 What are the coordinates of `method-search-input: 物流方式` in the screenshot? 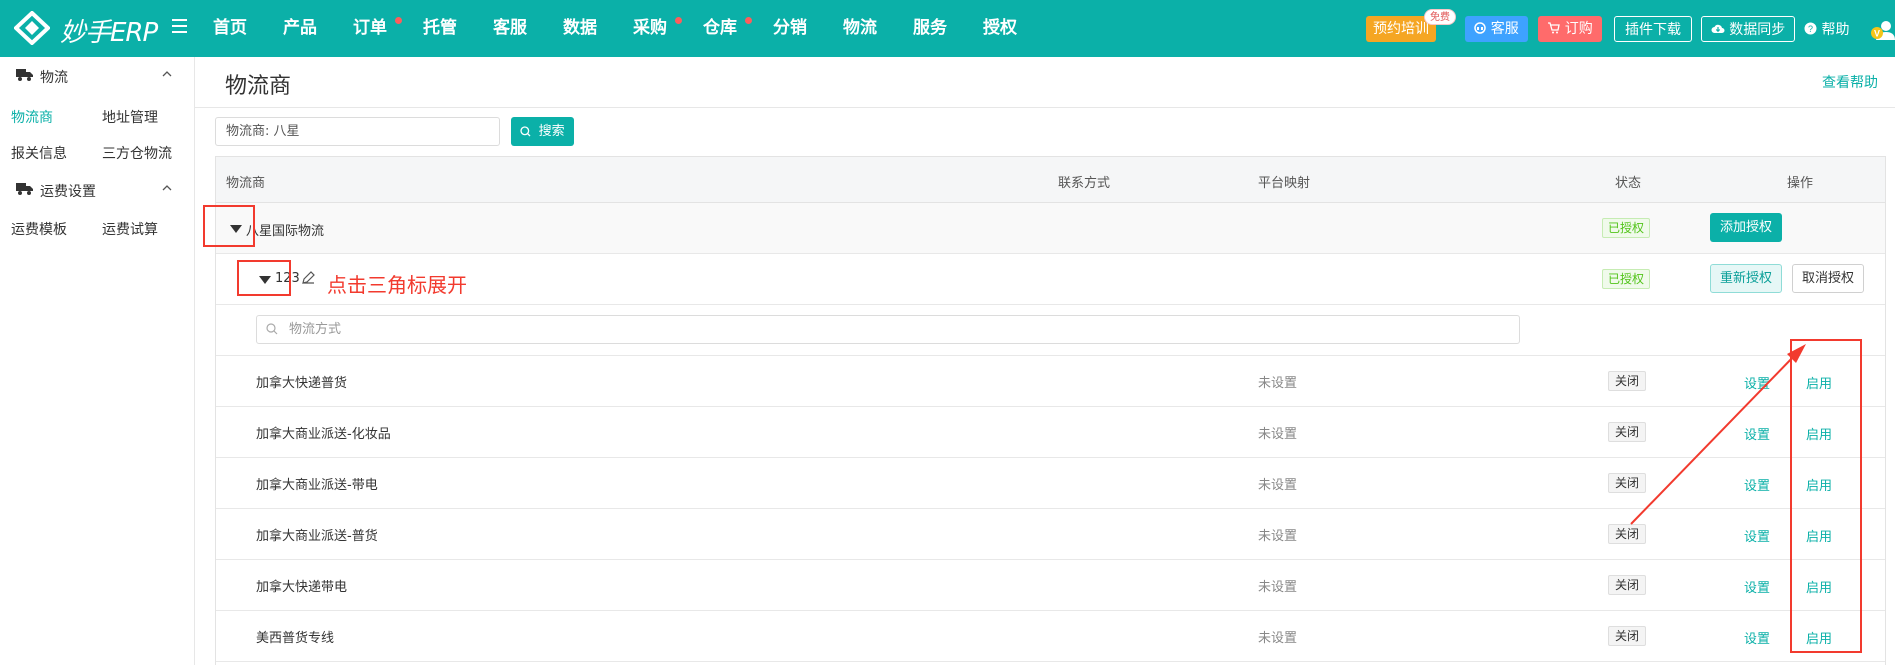 It's located at (888, 329).